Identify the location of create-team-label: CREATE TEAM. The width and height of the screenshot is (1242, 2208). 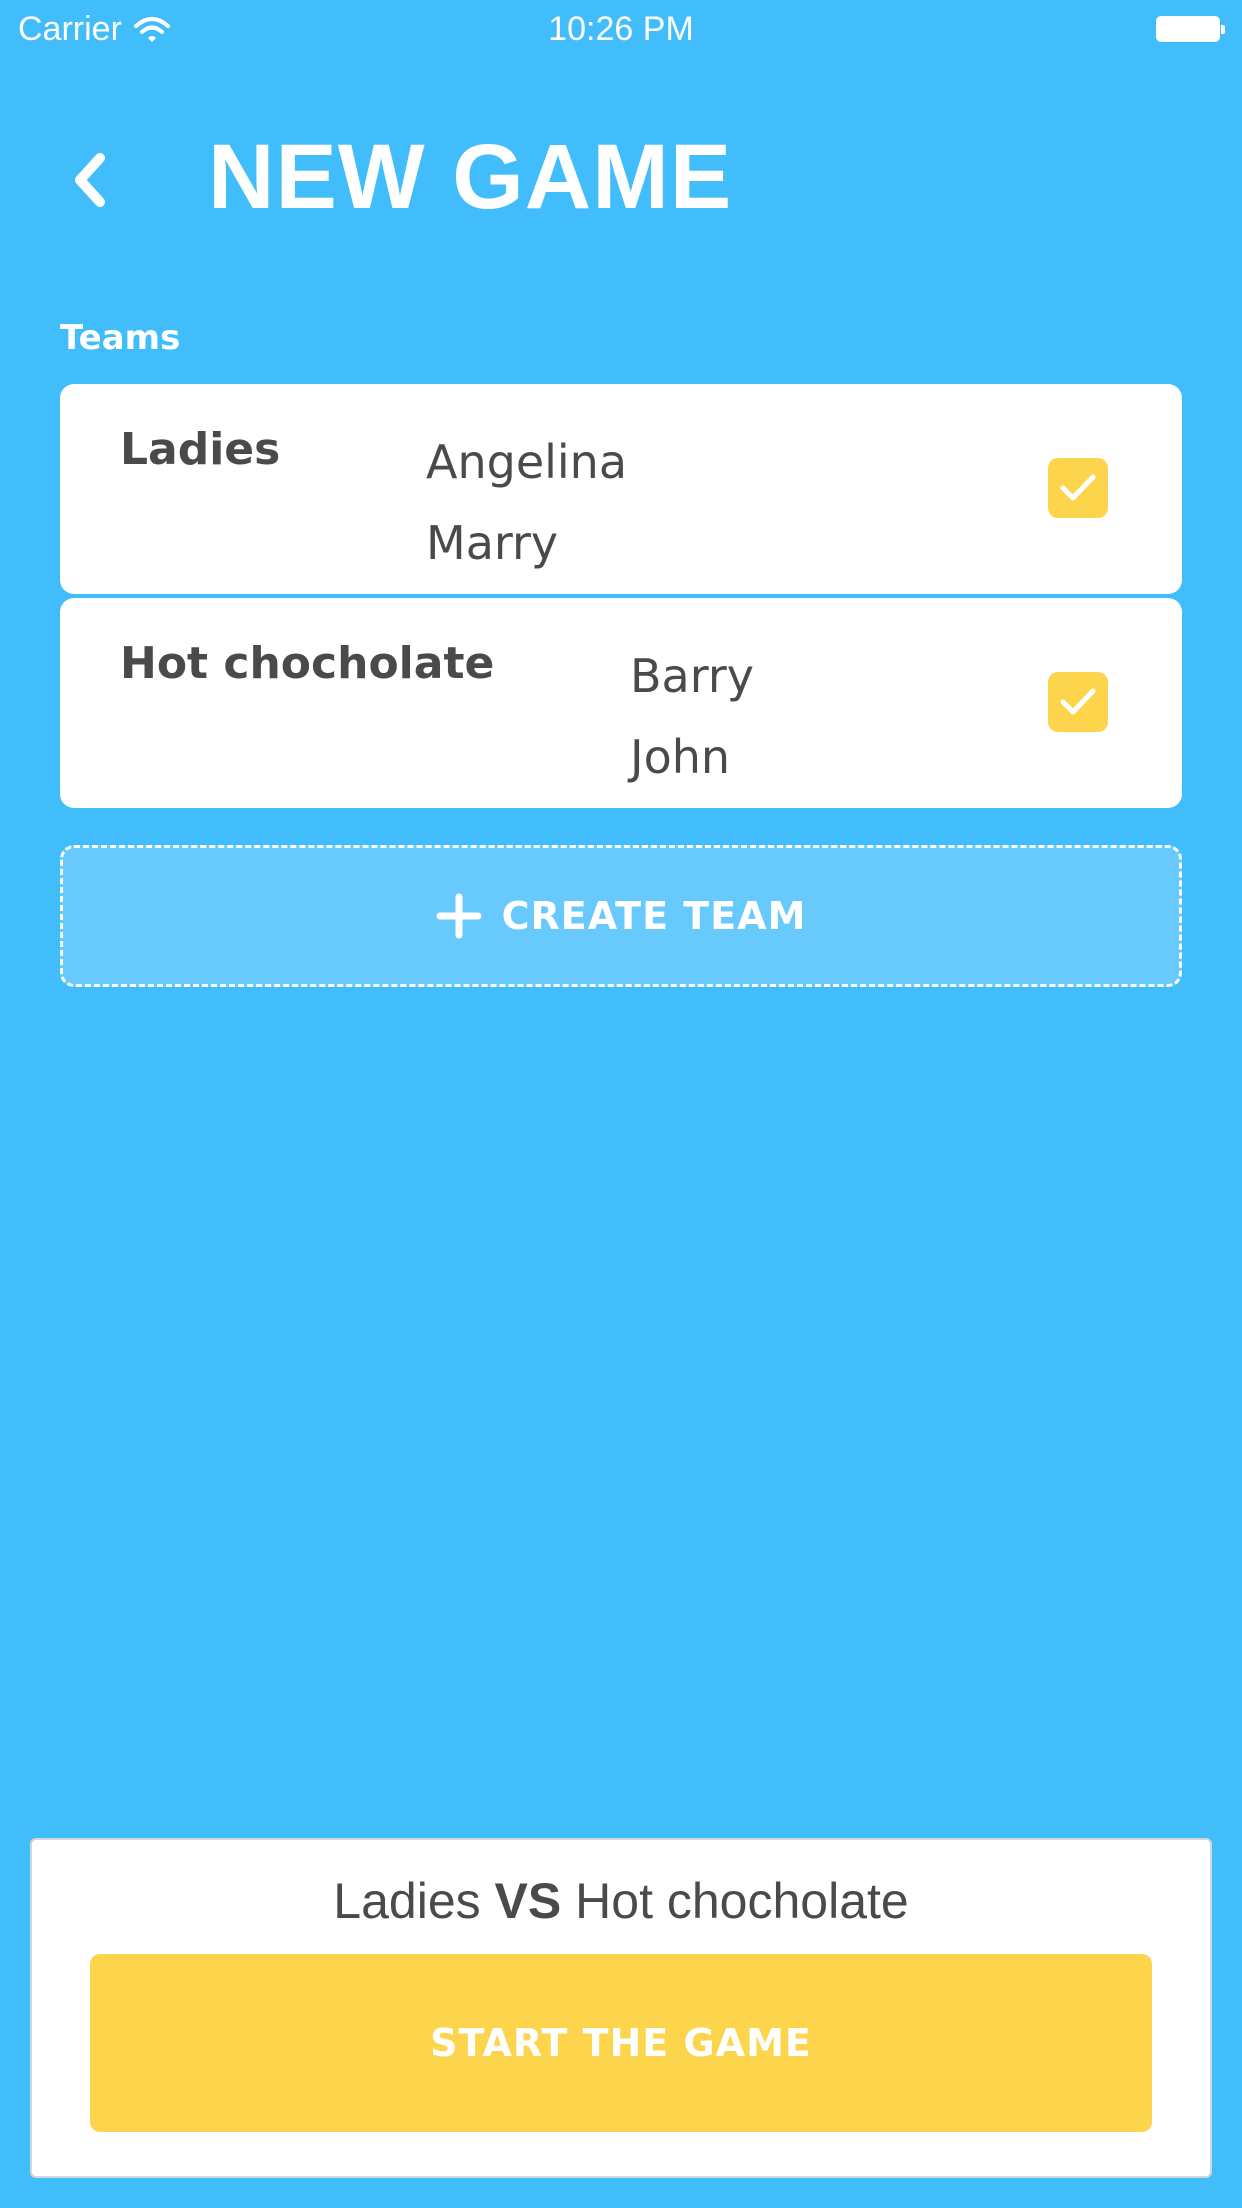
(654, 916).